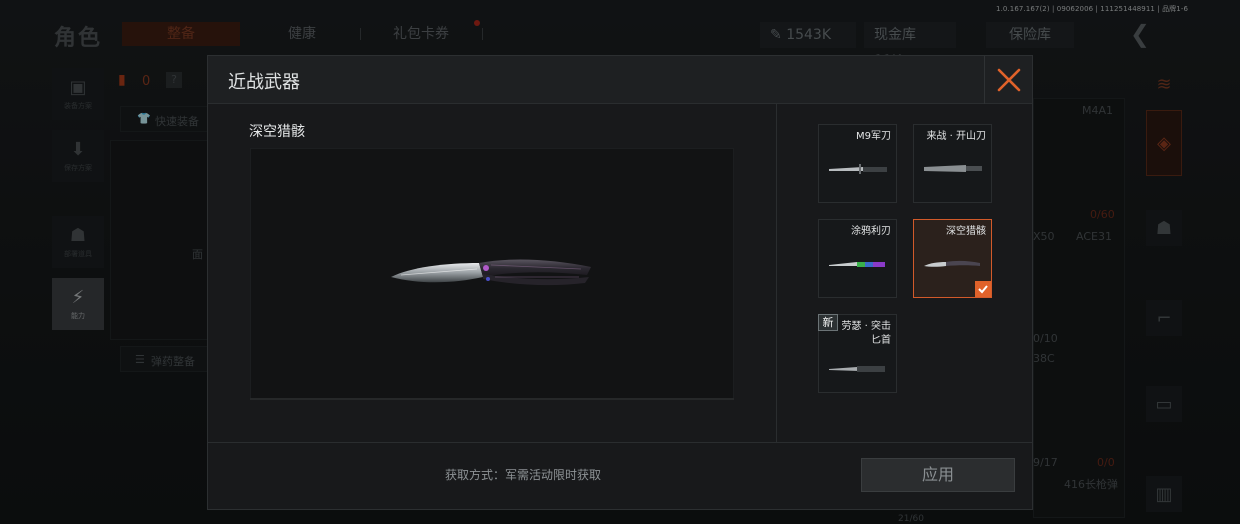 This screenshot has width=1240, height=524. I want to click on weapon-item-m9: M9军刀, so click(857, 163).